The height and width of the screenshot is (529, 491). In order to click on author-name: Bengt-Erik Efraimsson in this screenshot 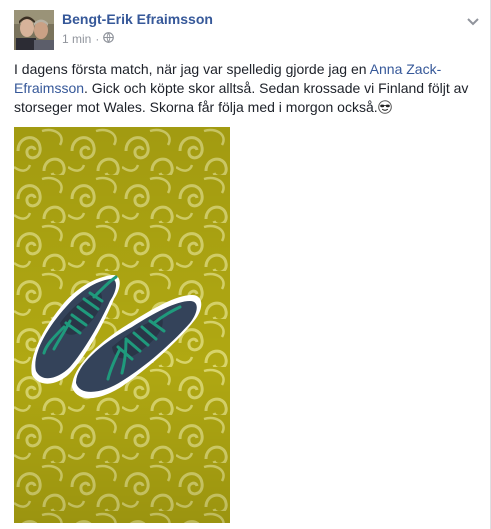, I will do `click(137, 19)`.